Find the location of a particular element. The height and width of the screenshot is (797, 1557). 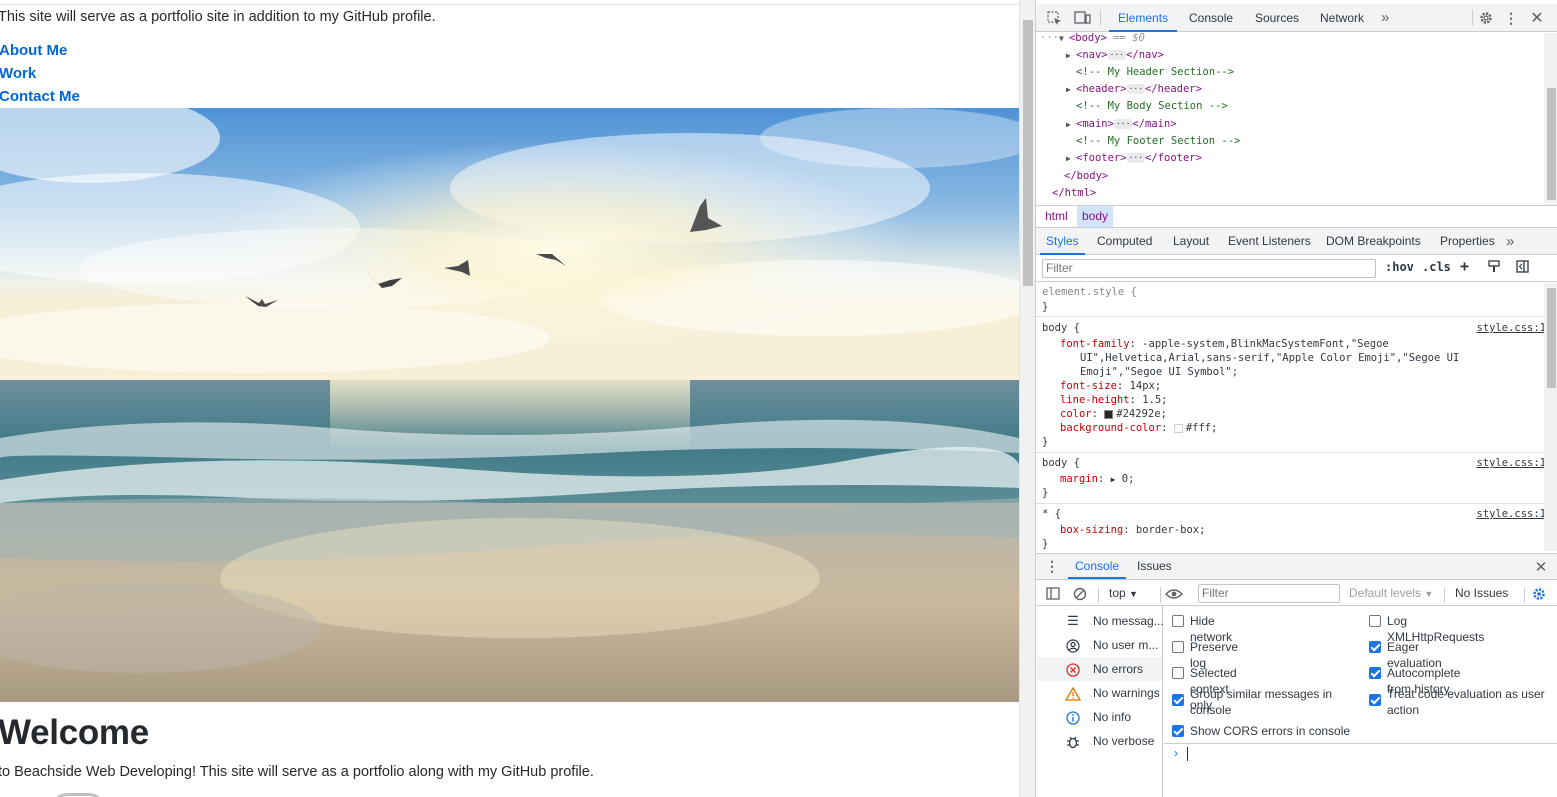

show-sidebar-icon is located at coordinates (1053, 593).